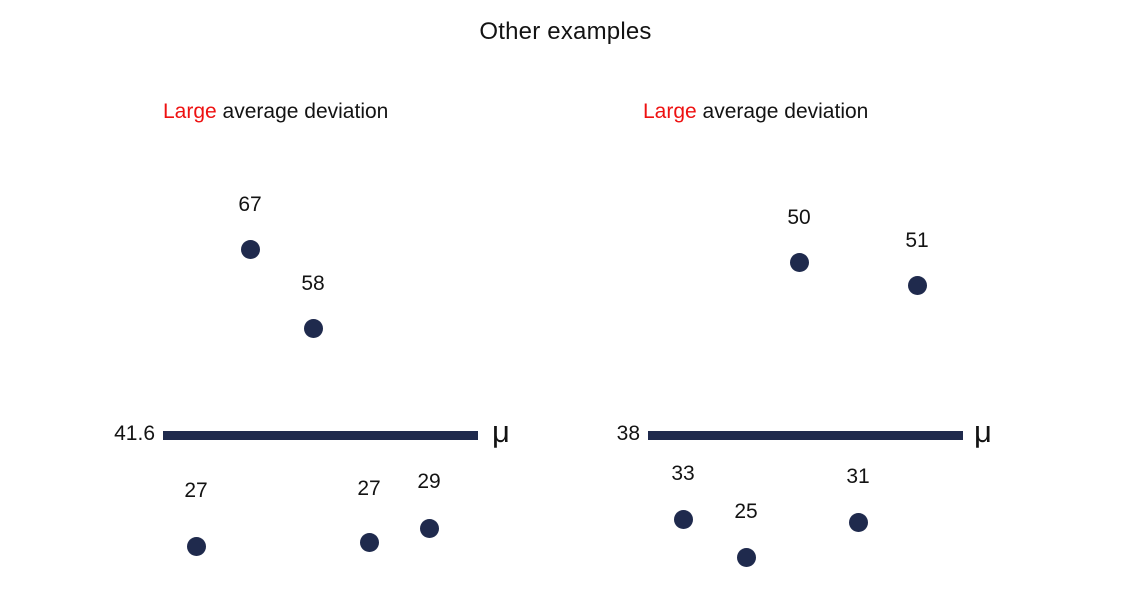  What do you see at coordinates (746, 511) in the screenshot?
I see `point-label: 25` at bounding box center [746, 511].